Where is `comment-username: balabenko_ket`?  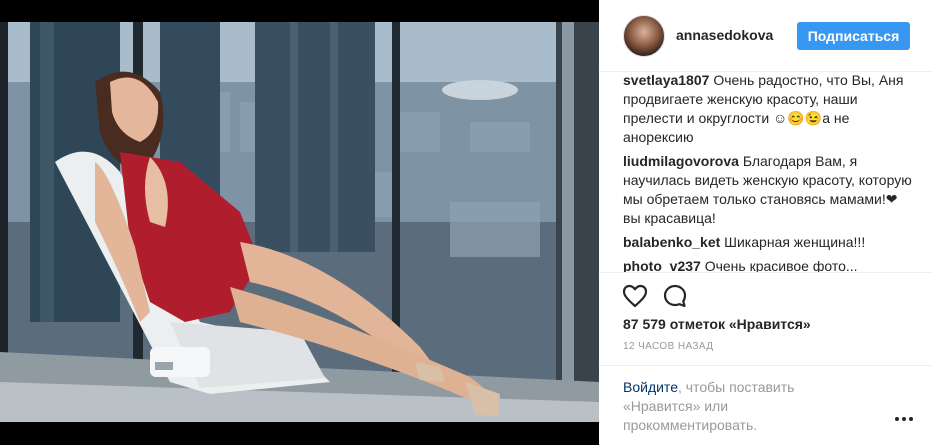
comment-username: balabenko_ket is located at coordinates (671, 242).